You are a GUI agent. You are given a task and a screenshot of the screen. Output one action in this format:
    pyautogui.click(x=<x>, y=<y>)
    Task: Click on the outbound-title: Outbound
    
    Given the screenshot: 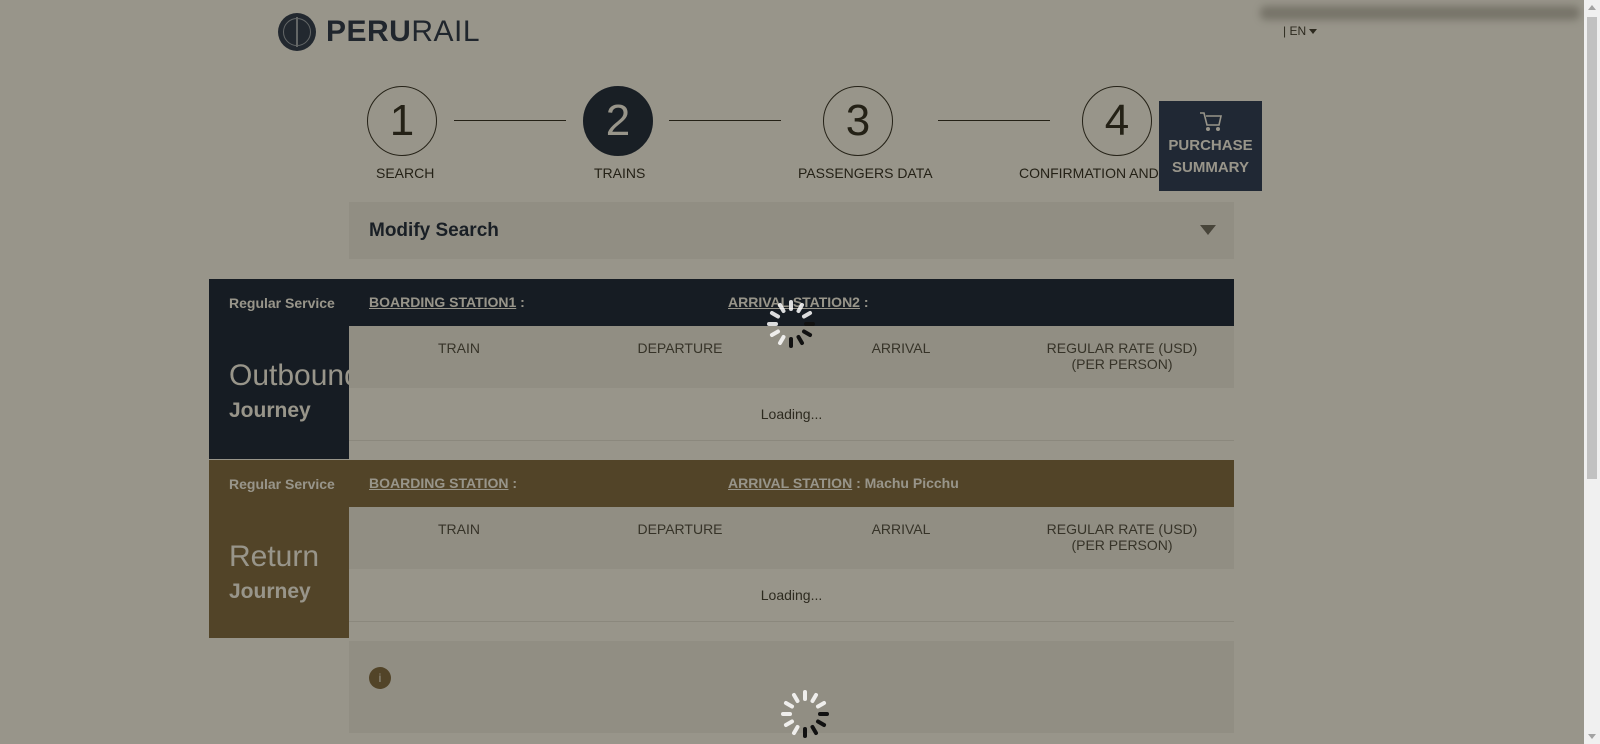 What is the action you would take?
    pyautogui.click(x=295, y=375)
    